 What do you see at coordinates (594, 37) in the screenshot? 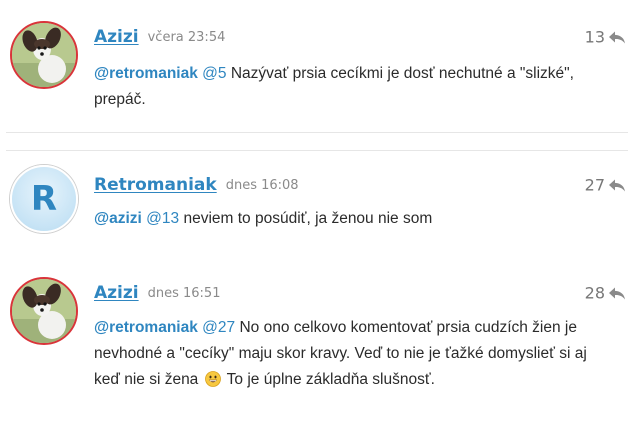
I see `vote-number: 13` at bounding box center [594, 37].